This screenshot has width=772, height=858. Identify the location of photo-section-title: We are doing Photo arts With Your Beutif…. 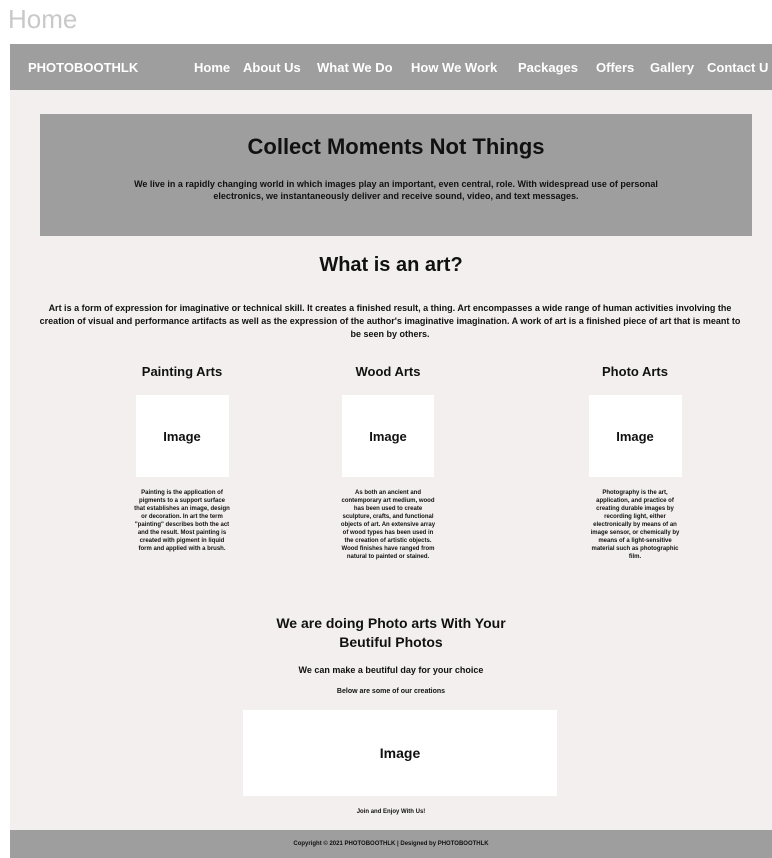
(391, 633).